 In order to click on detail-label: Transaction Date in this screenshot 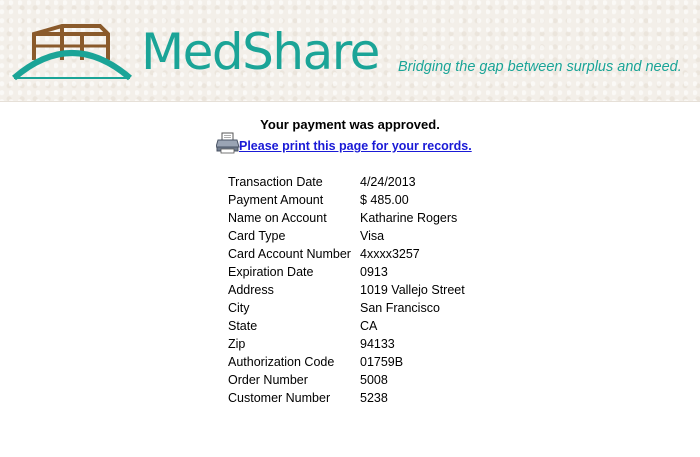, I will do `click(275, 182)`.